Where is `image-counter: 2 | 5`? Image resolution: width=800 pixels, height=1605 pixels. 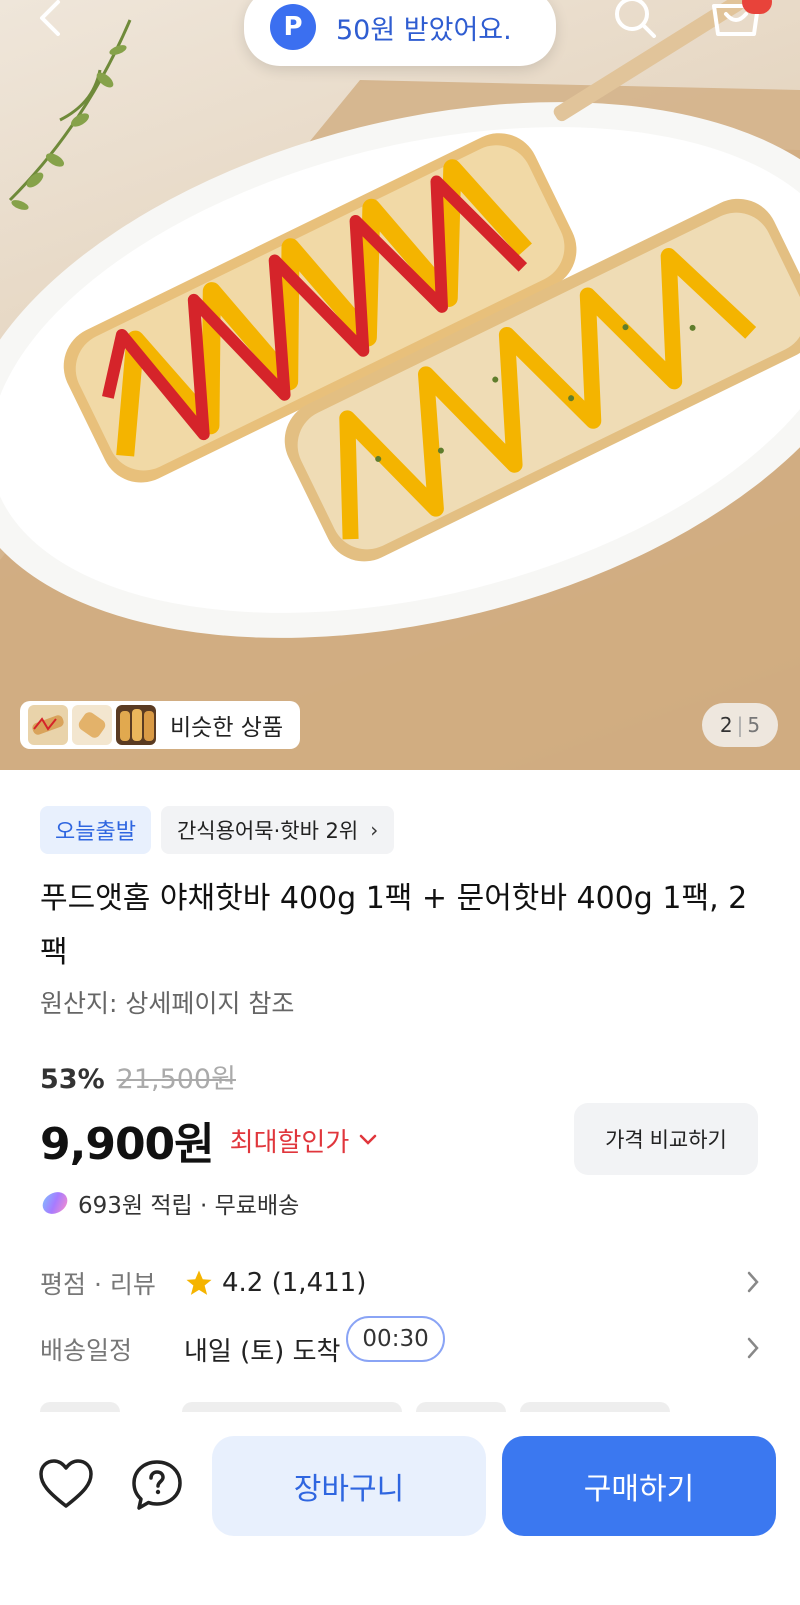
image-counter: 2 | 5 is located at coordinates (740, 725).